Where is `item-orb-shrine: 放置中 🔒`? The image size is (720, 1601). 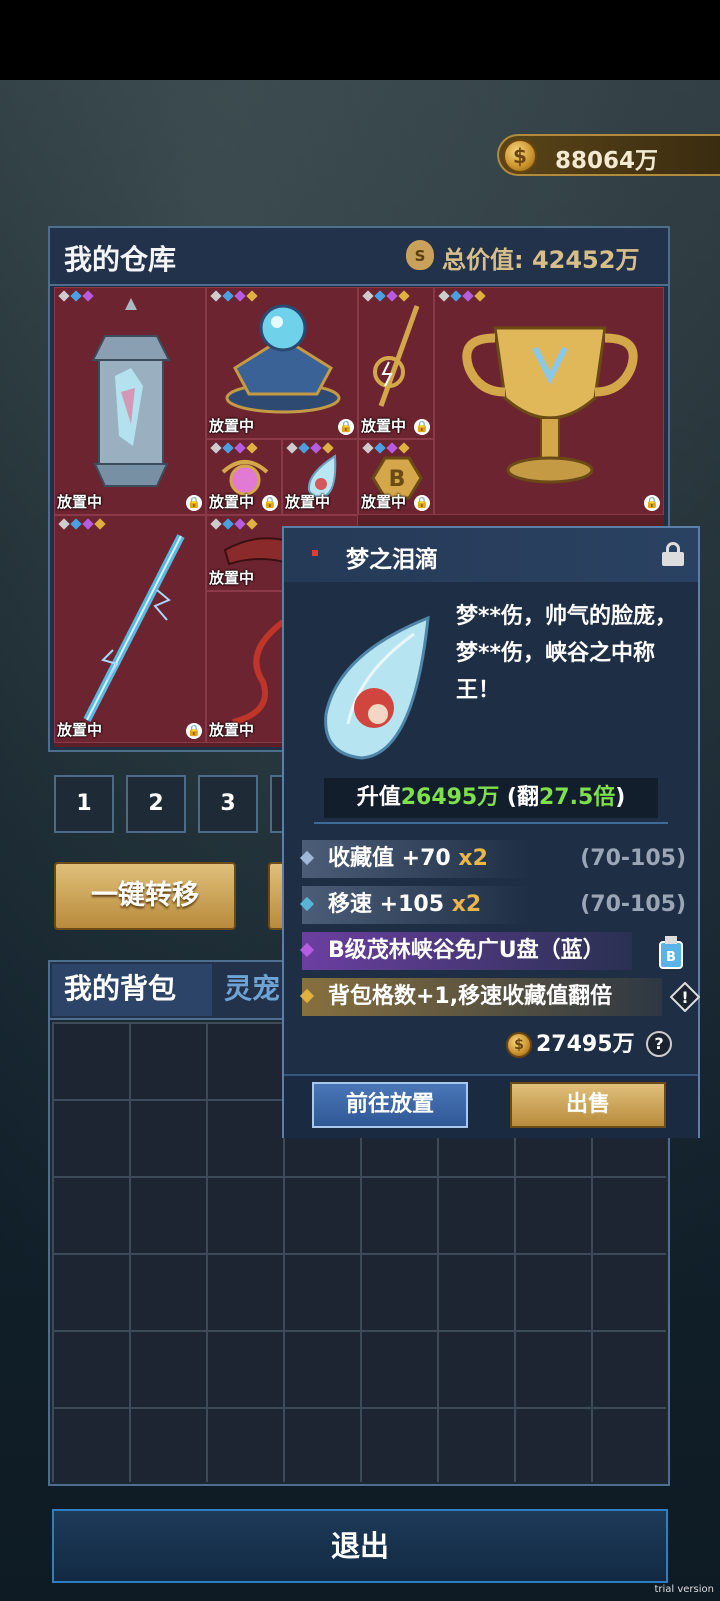
item-orb-shrine: 放置中 🔒 is located at coordinates (282, 363).